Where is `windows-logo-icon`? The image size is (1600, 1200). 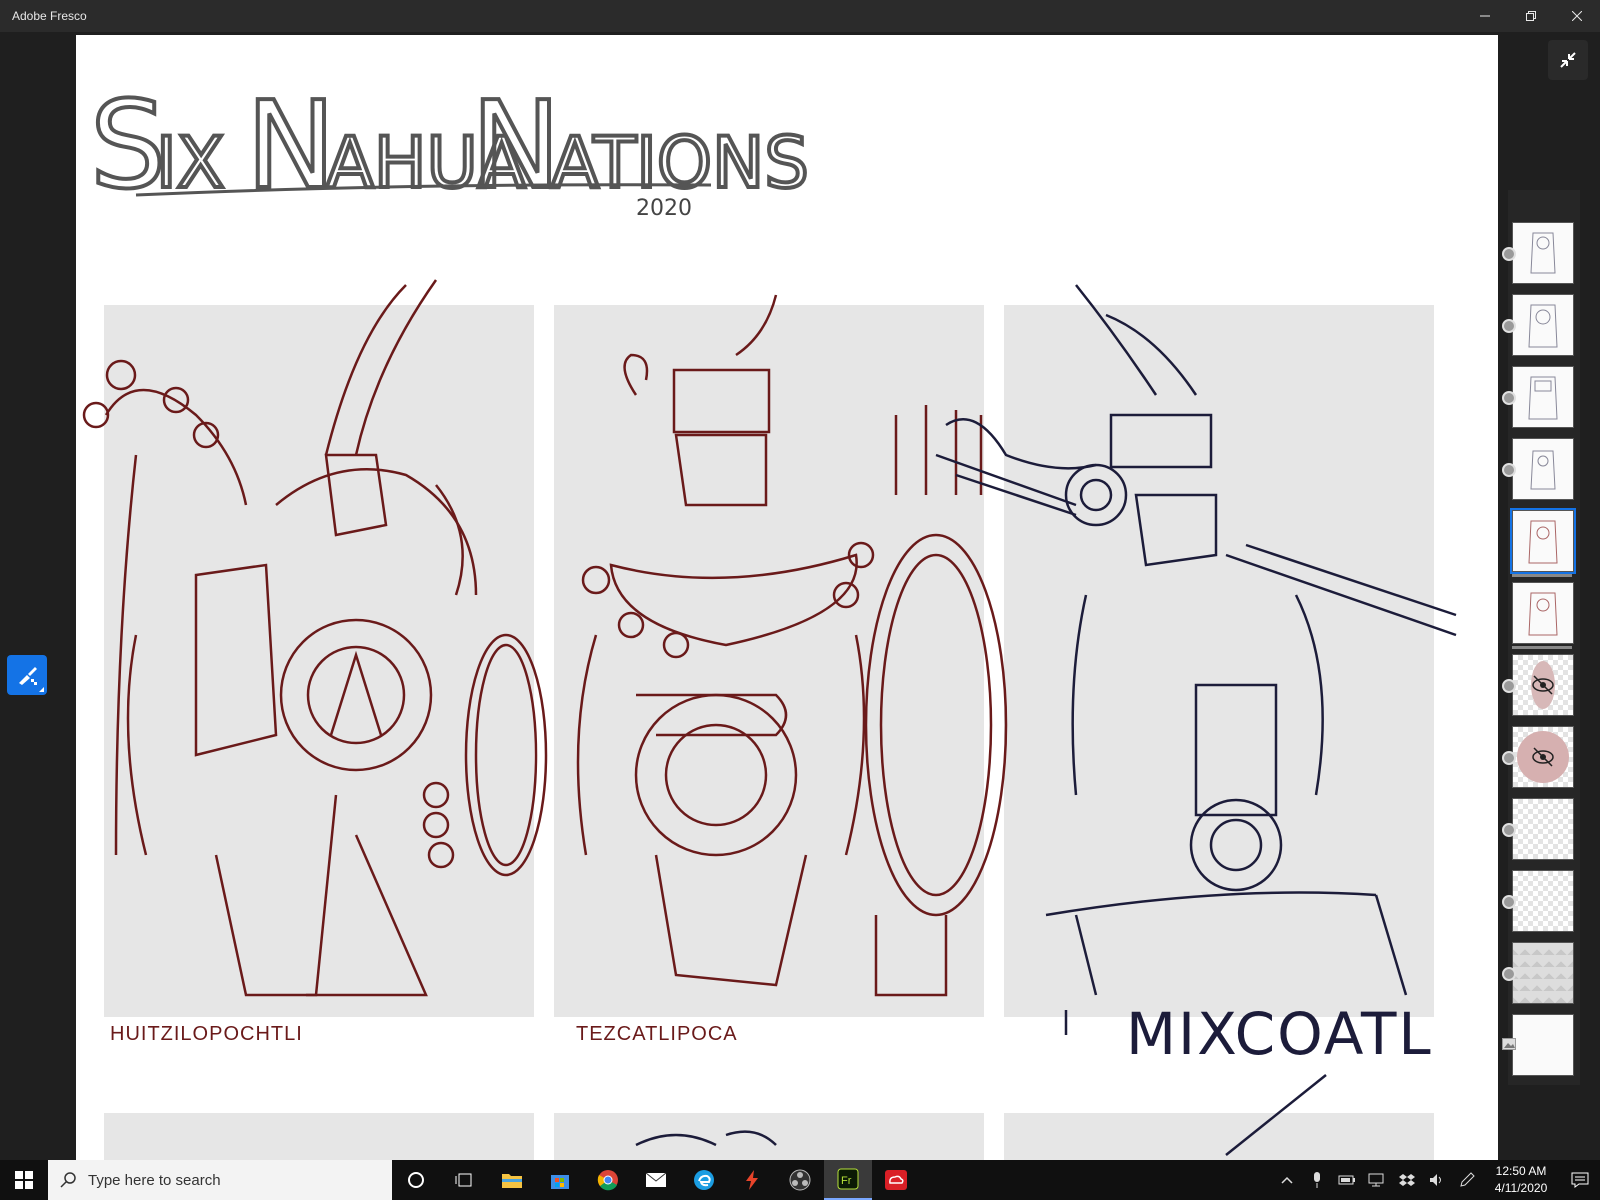
windows-logo-icon is located at coordinates (24, 1180).